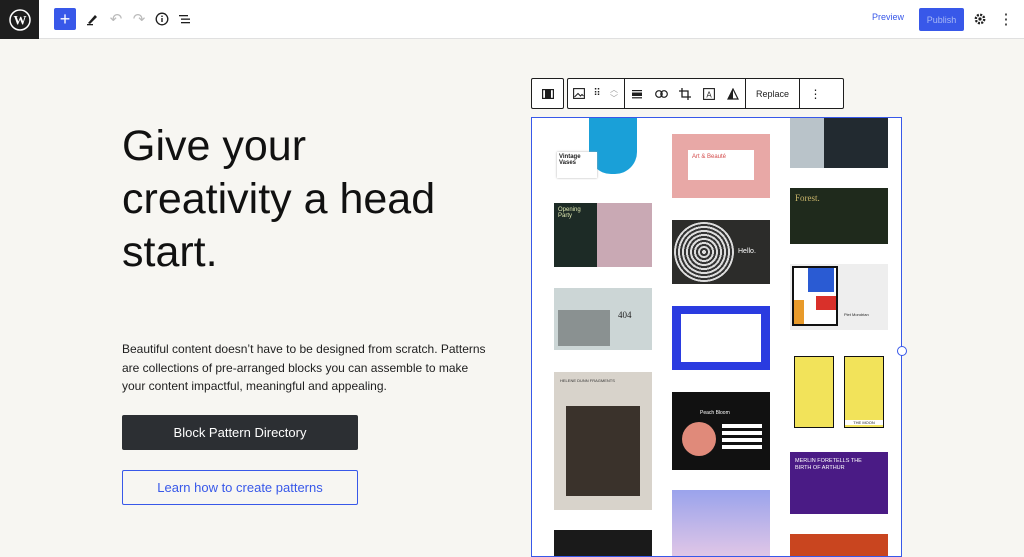 The image size is (1024, 557). What do you see at coordinates (814, 392) in the screenshot?
I see `tarot-card-left` at bounding box center [814, 392].